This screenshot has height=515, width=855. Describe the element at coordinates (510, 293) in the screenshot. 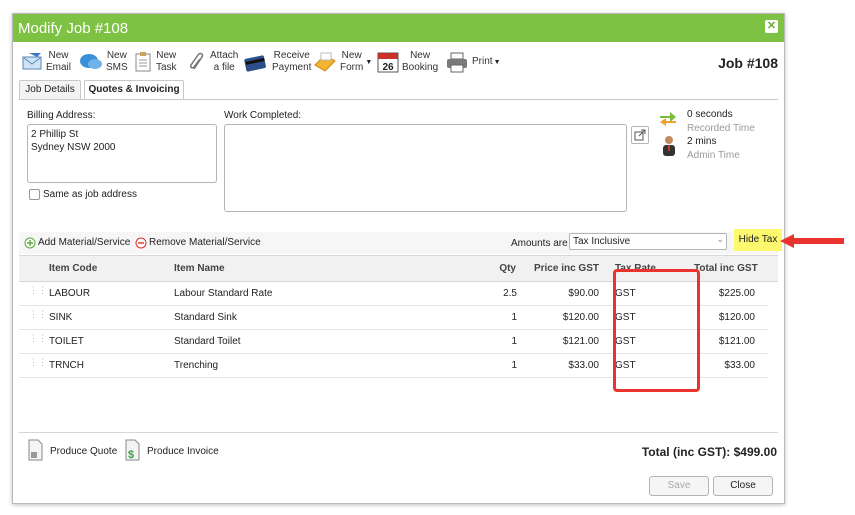

I see `cell-qty: 2.5` at that location.